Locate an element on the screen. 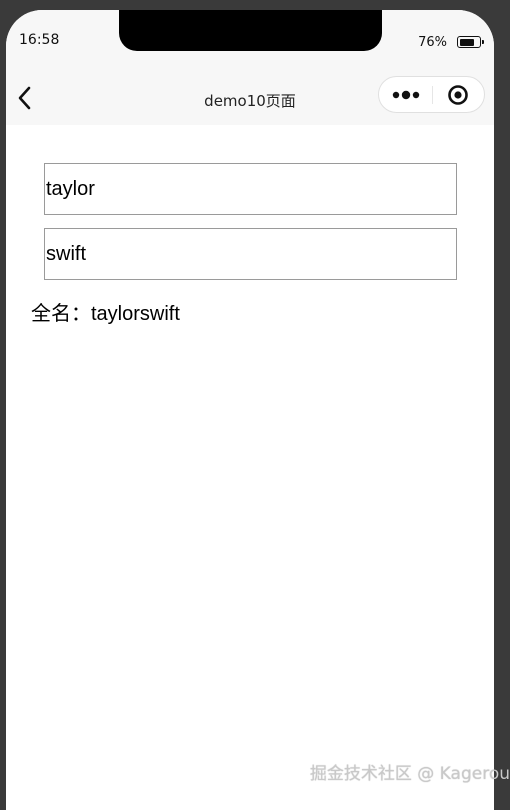 This screenshot has width=510, height=810. first-name-input is located at coordinates (250, 189).